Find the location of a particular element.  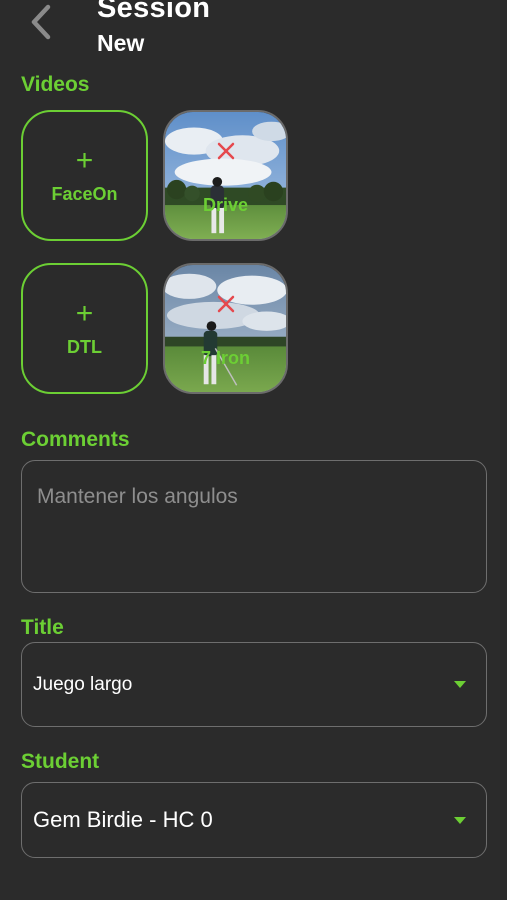

student-select: Gem Birdie - HC 0 is located at coordinates (254, 820).